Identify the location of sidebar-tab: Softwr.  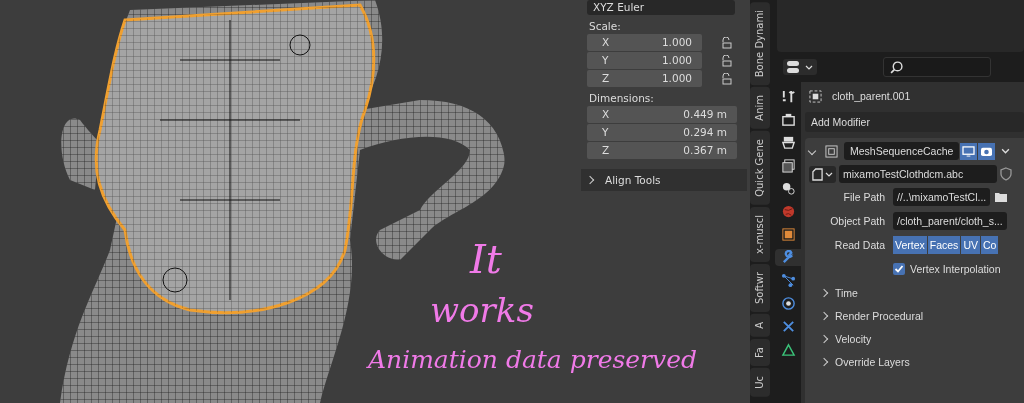
(760, 287).